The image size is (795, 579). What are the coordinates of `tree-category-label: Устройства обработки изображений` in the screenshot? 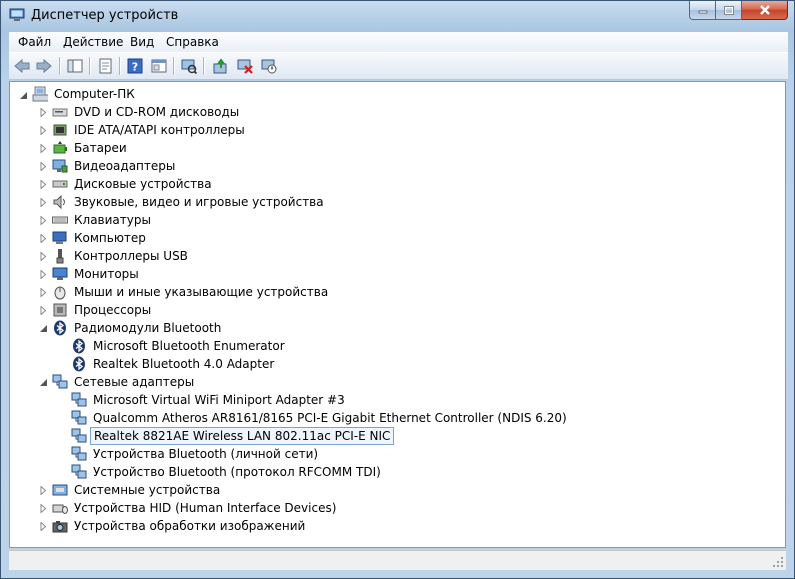 It's located at (190, 526).